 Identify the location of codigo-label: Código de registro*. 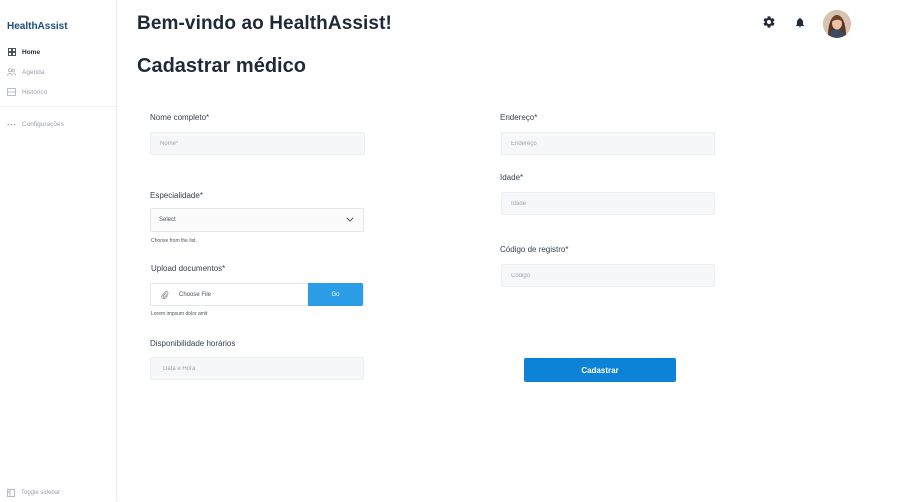
(534, 249).